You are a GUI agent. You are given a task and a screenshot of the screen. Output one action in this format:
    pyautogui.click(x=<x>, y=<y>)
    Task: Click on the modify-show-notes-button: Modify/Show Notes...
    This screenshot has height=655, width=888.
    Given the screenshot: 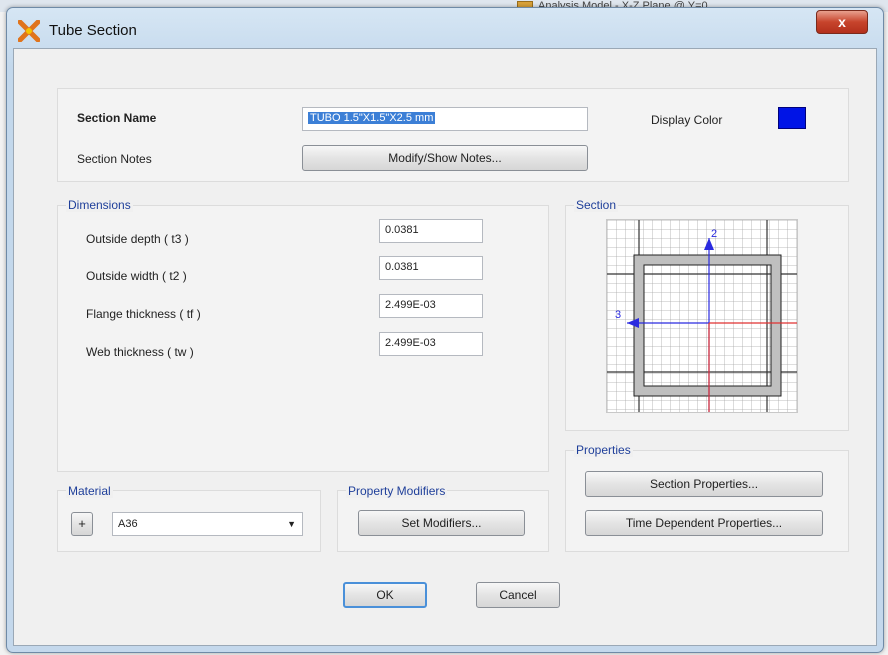 What is the action you would take?
    pyautogui.click(x=445, y=158)
    